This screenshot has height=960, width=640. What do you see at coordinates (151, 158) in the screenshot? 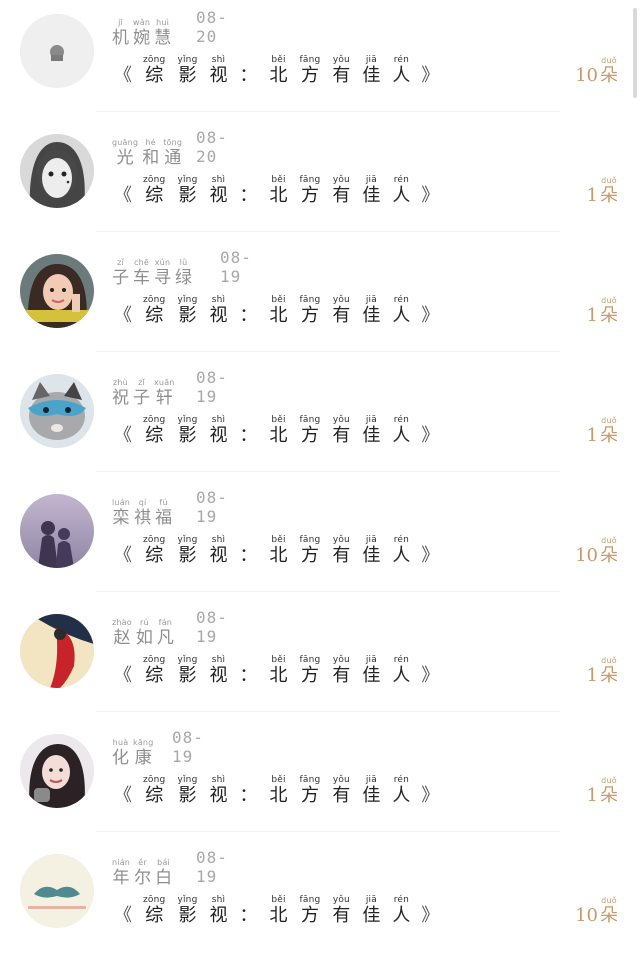
I see `hanzi: 和` at bounding box center [151, 158].